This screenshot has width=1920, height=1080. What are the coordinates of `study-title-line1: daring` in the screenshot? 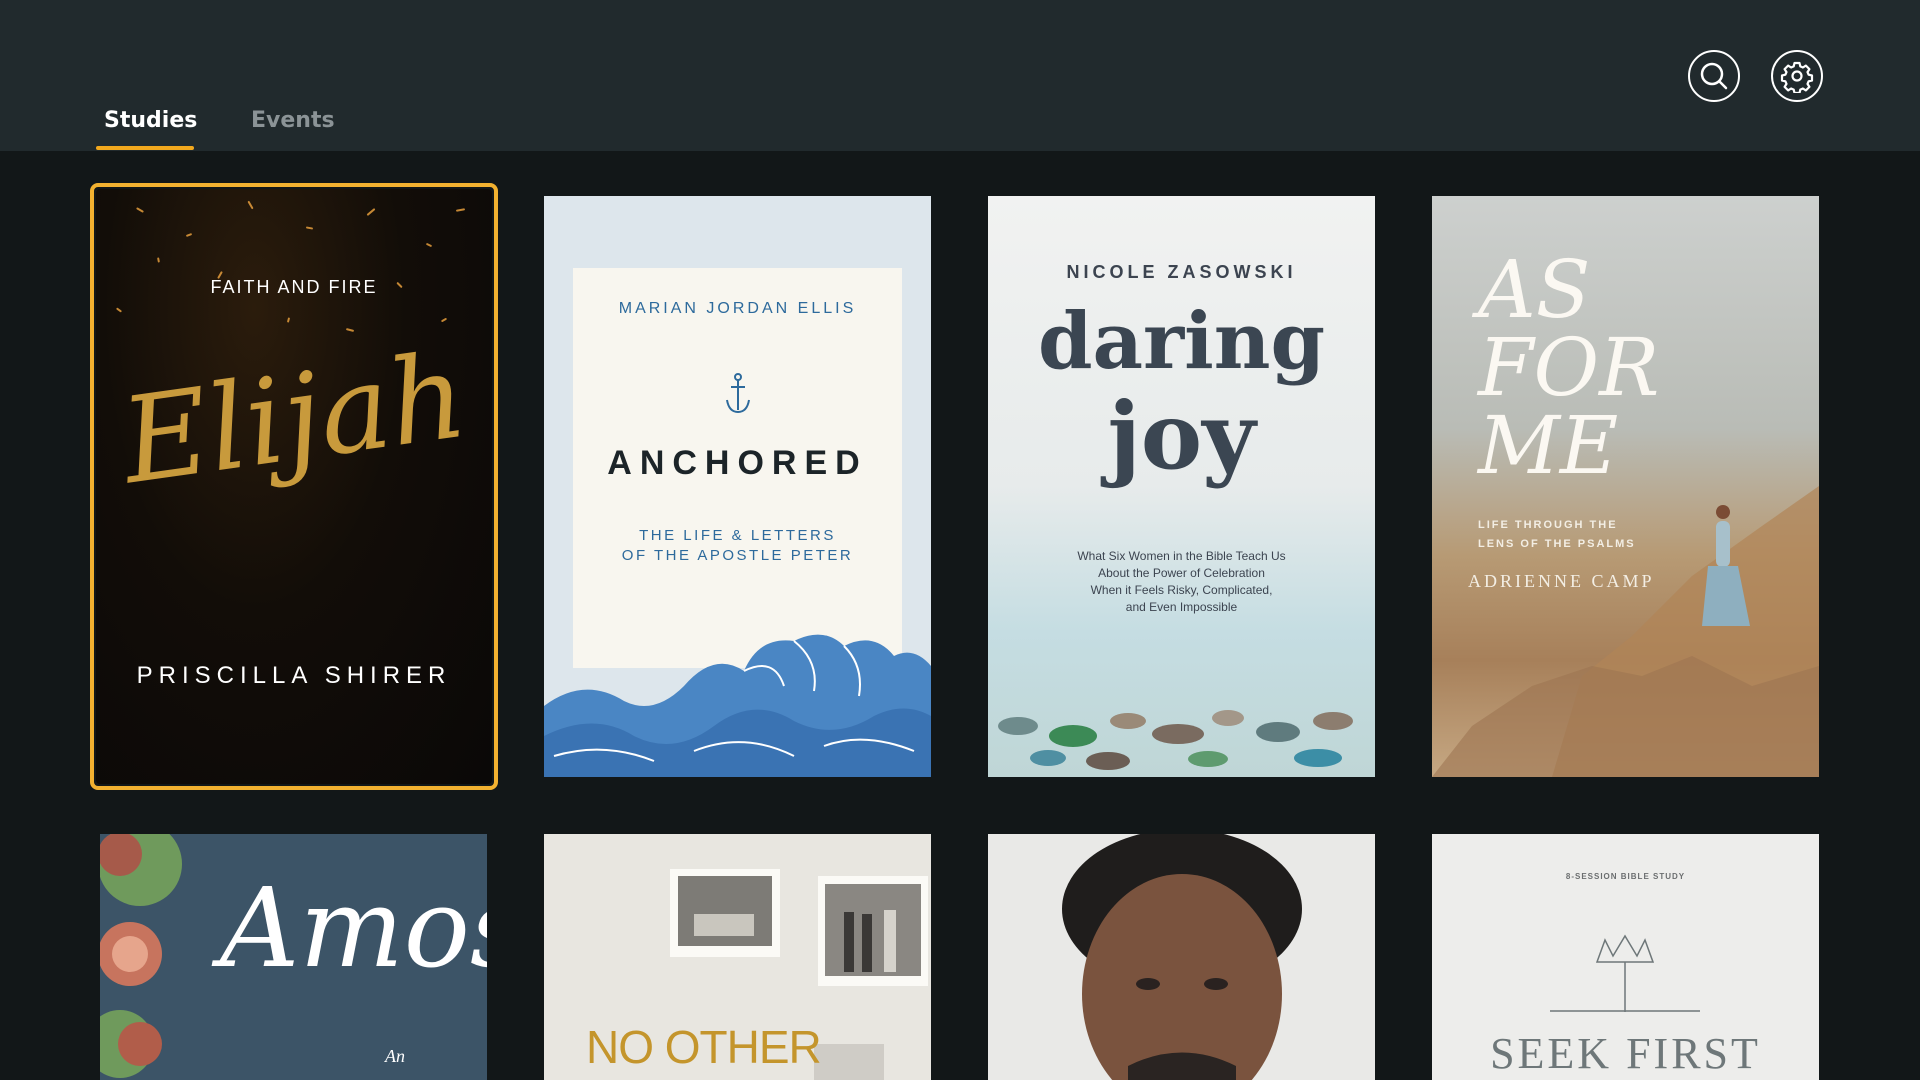 It's located at (1181, 341).